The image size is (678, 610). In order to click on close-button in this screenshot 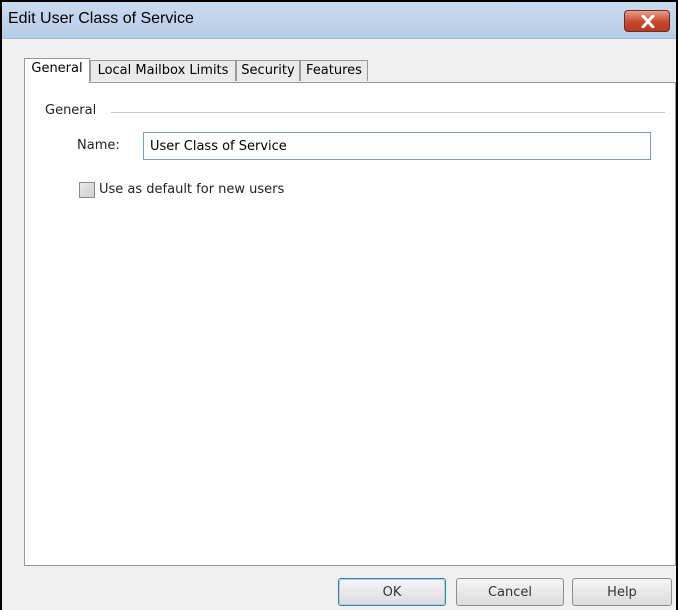, I will do `click(647, 21)`.